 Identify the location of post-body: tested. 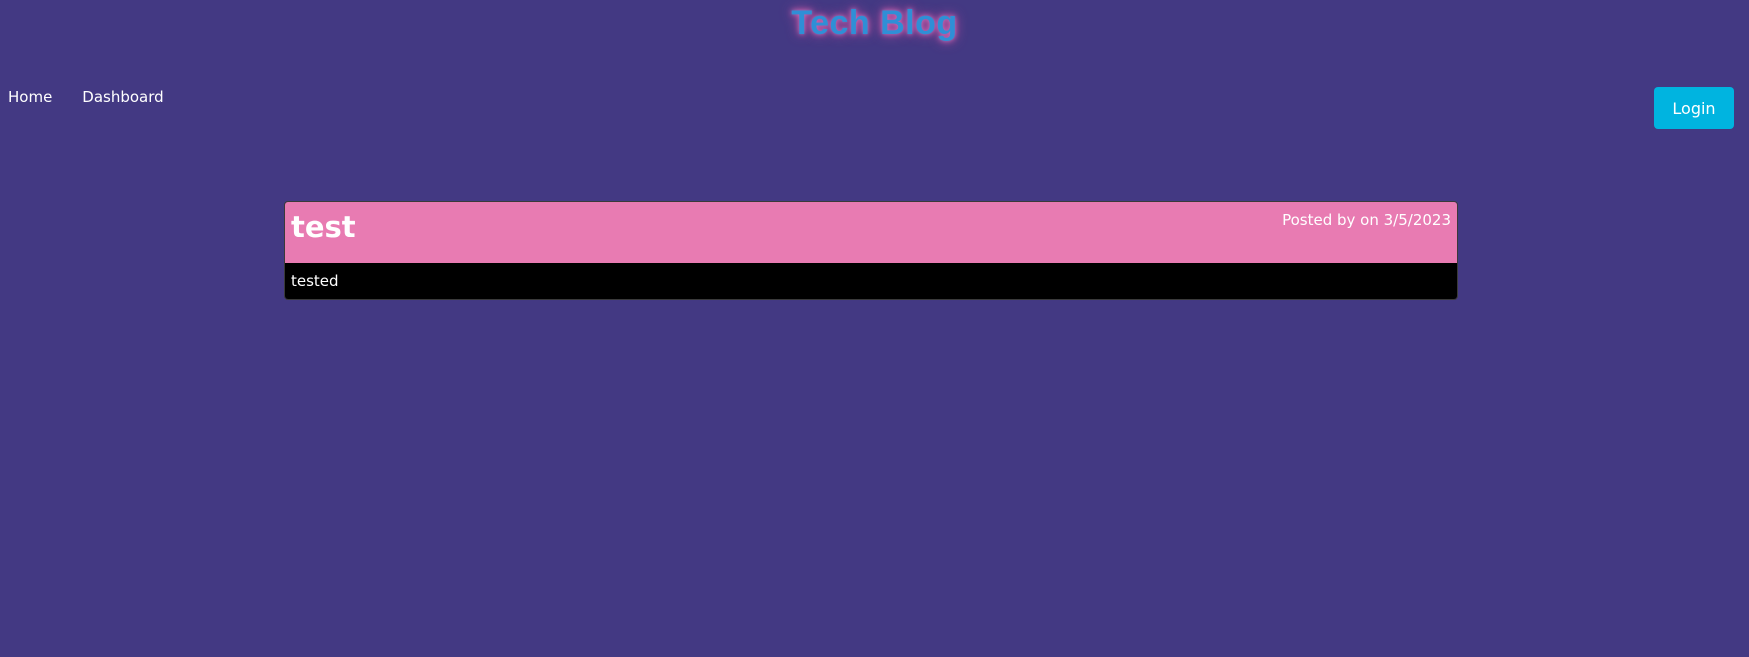
(871, 281).